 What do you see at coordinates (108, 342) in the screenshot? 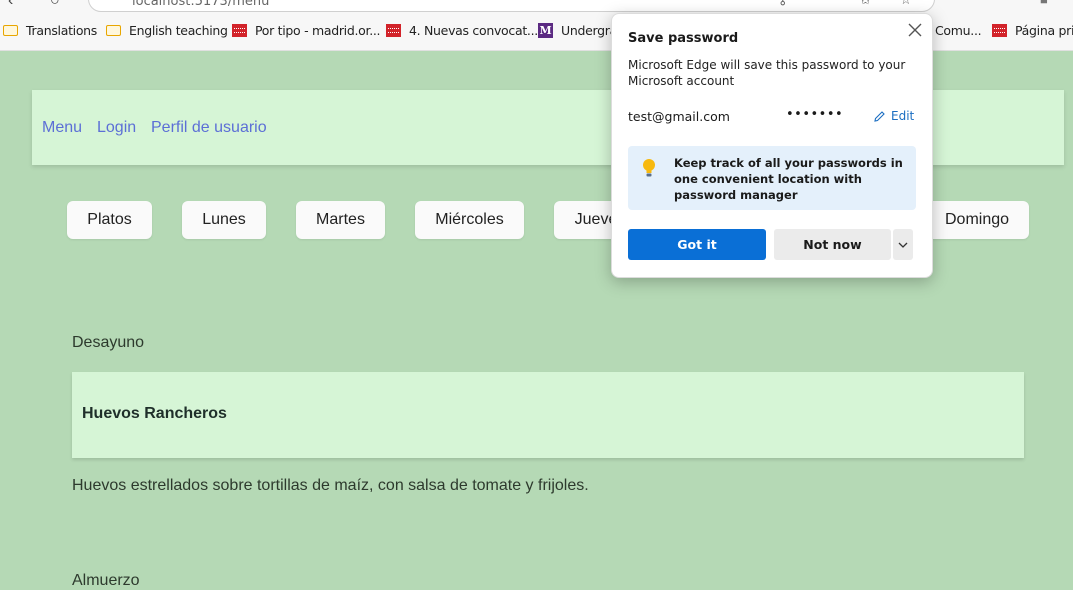
I see `section-label-desayuno: Desayuno` at bounding box center [108, 342].